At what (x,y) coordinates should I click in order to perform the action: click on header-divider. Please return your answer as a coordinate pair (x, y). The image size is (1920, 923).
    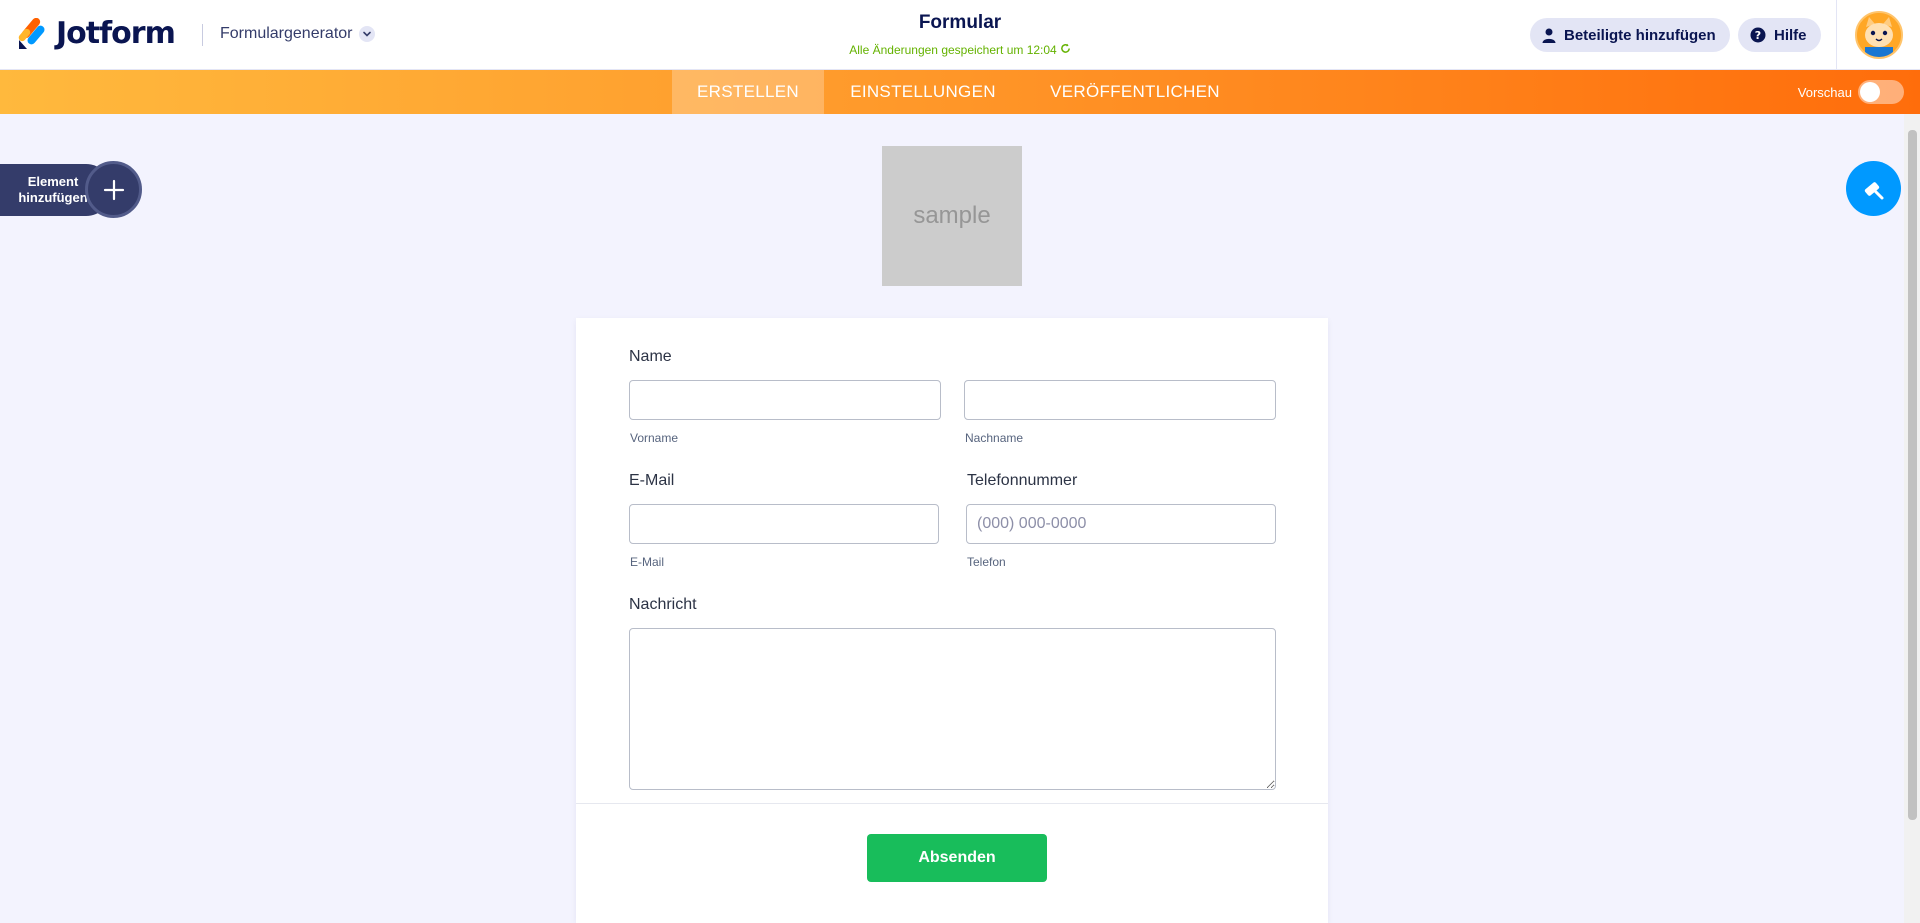
    Looking at the image, I should click on (202, 35).